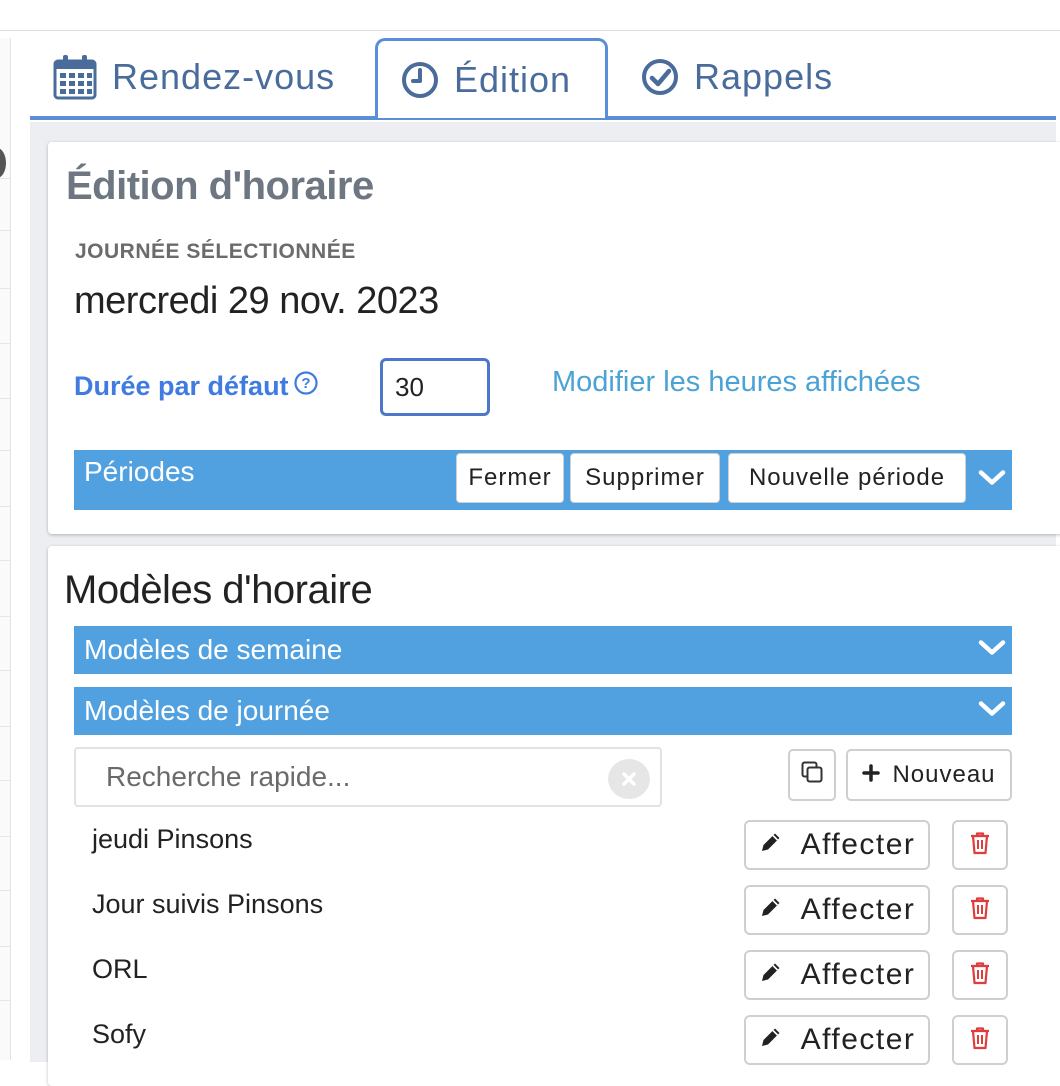  I want to click on sidebar-handle, so click(3, 163).